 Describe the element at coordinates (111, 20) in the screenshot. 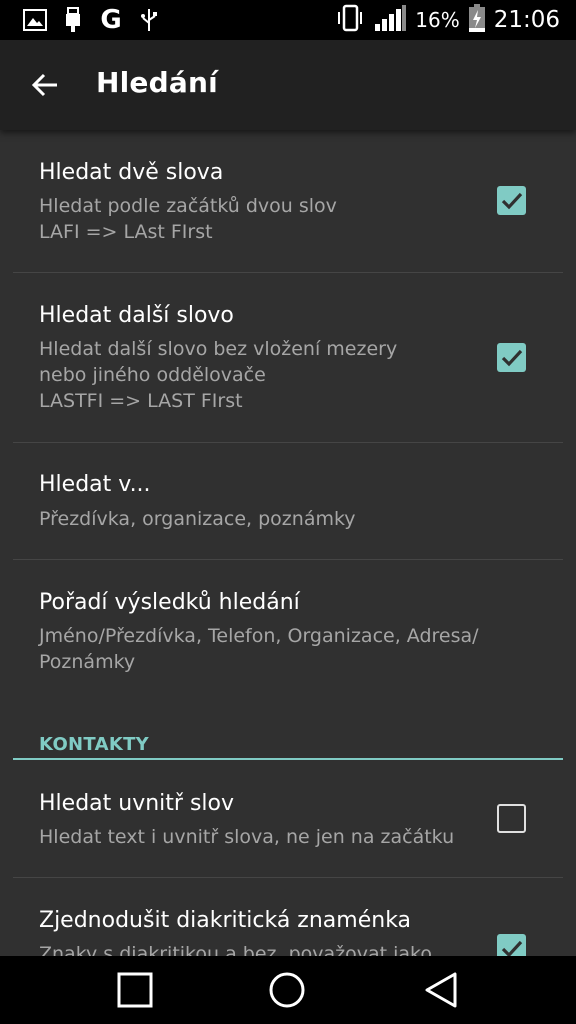

I see `google-icon: G` at that location.